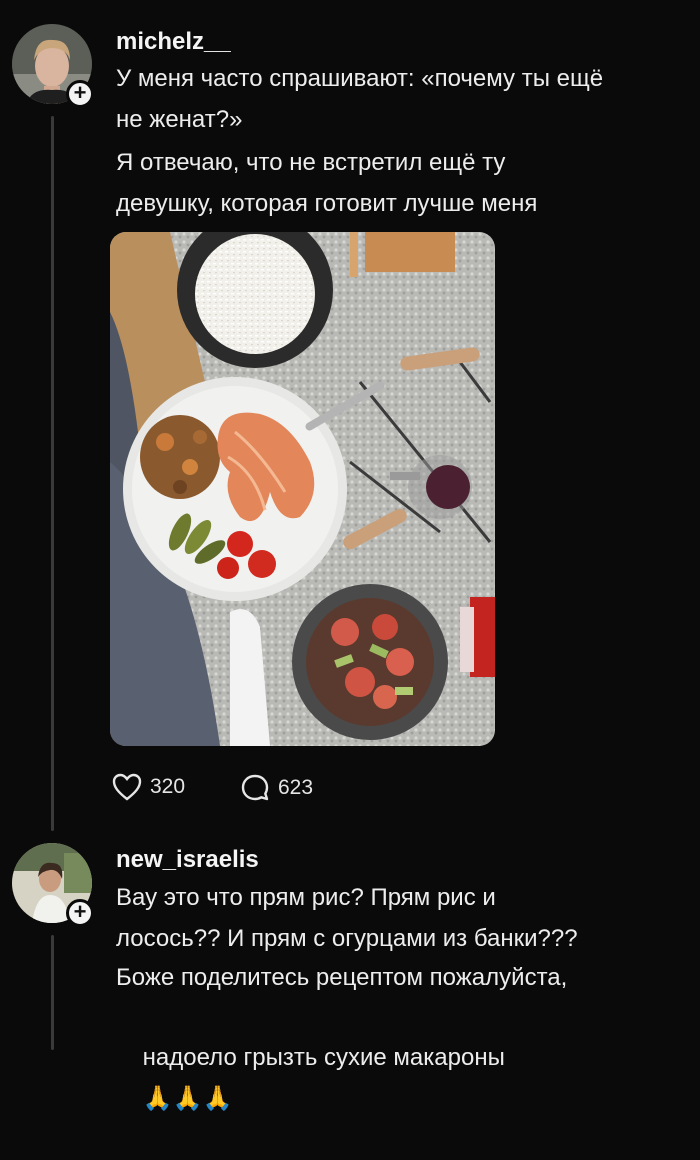 Image resolution: width=700 pixels, height=1160 pixels. What do you see at coordinates (187, 1098) in the screenshot?
I see `praying-hands-emoji: 🙏🙏🙏` at bounding box center [187, 1098].